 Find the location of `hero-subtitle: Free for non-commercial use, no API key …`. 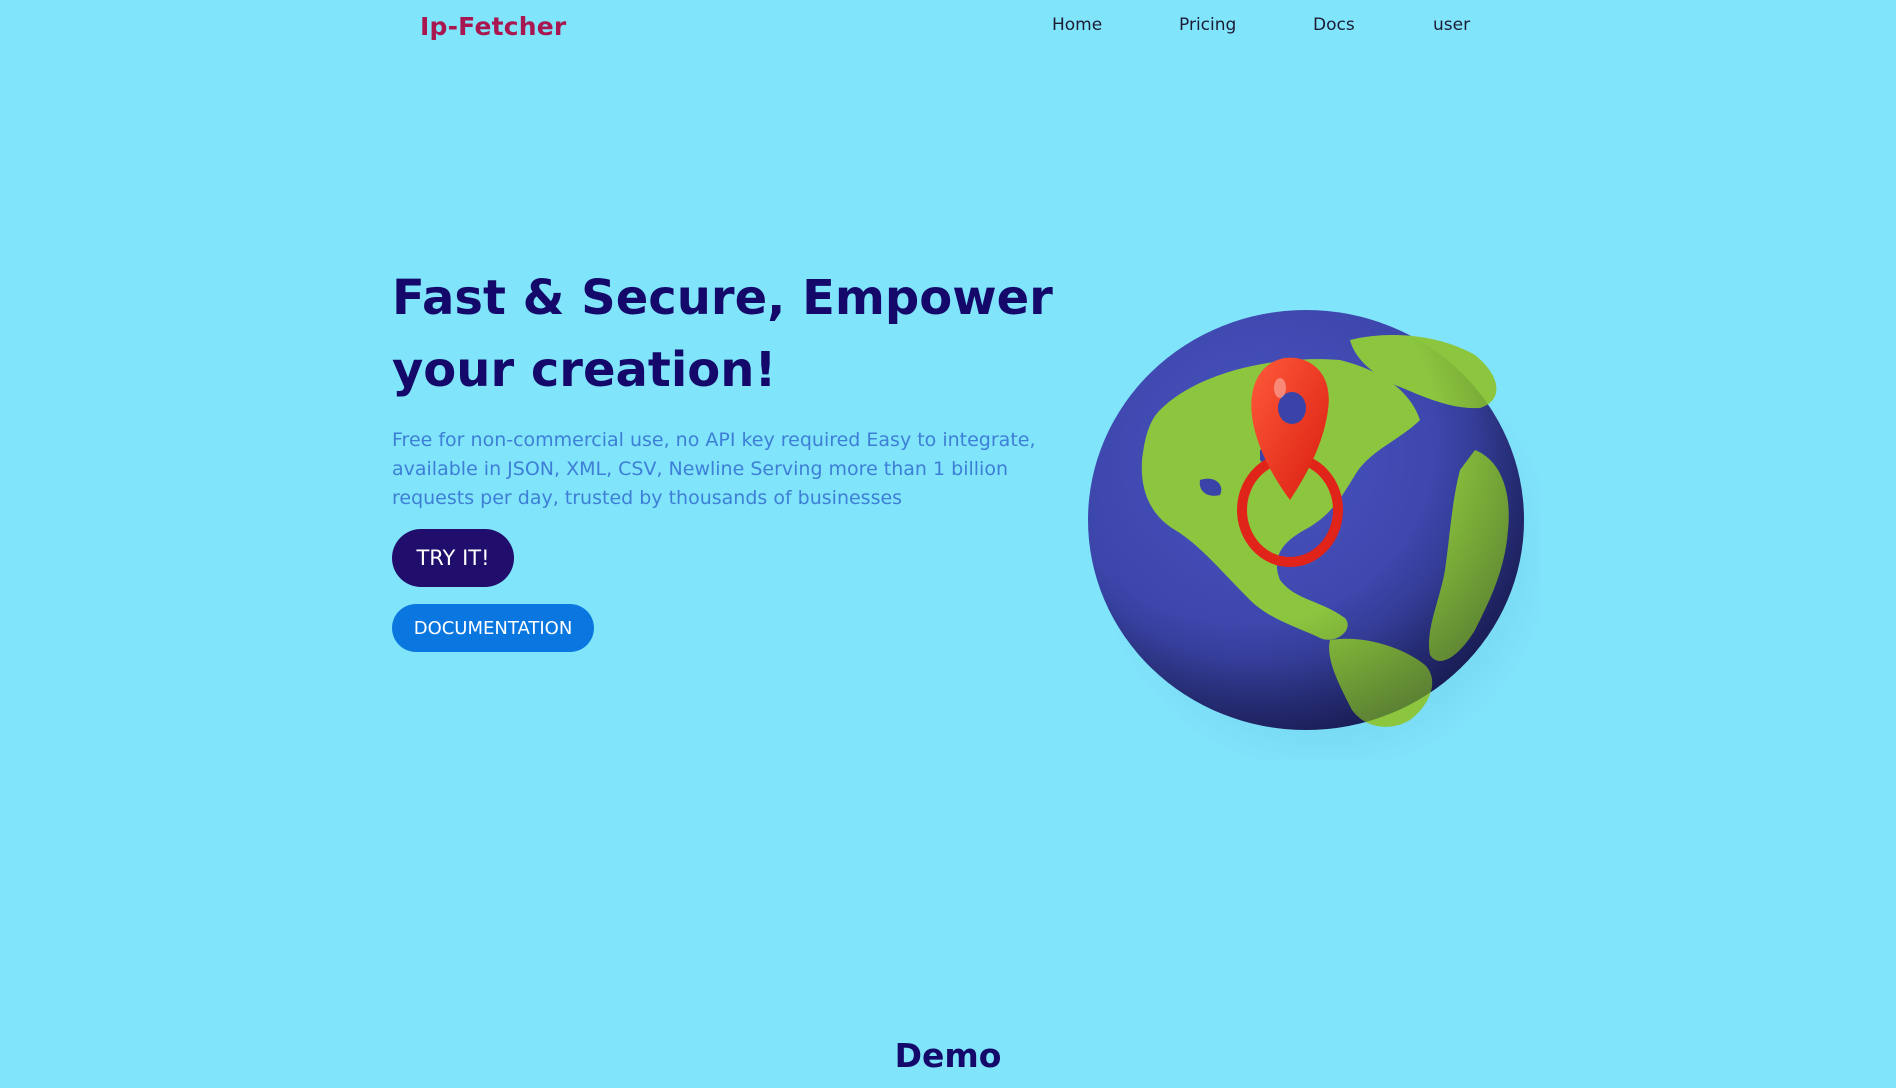

hero-subtitle: Free for non-commercial use, no API key … is located at coordinates (714, 469).